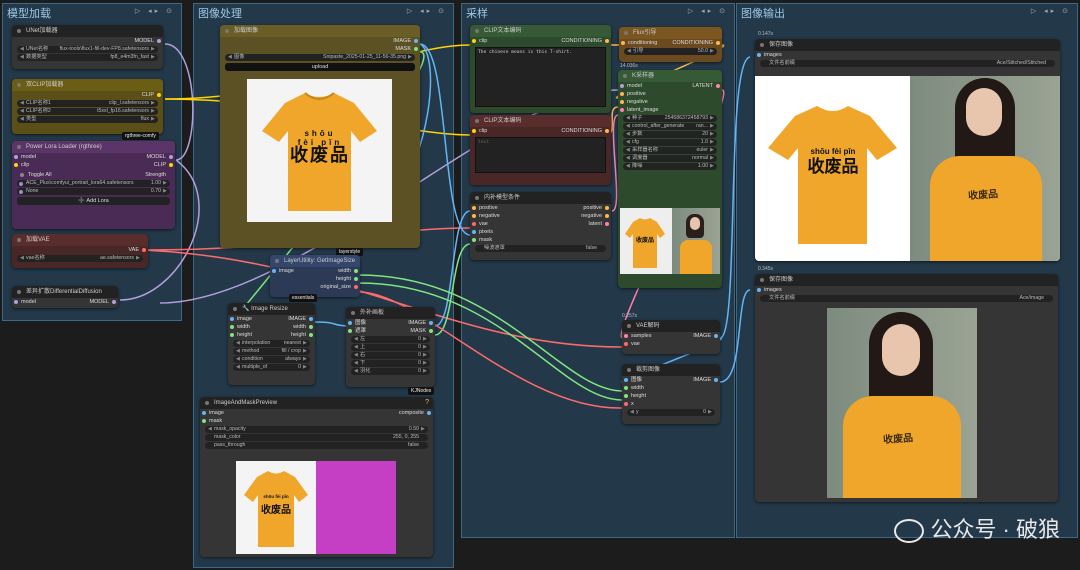  What do you see at coordinates (316, 445) in the screenshot?
I see `pass-through-toggle: pass_through false` at bounding box center [316, 445].